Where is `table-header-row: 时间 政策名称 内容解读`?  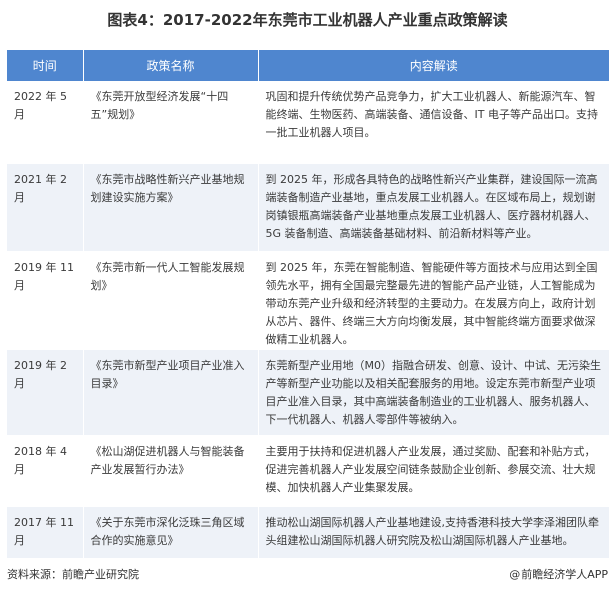 table-header-row: 时间 政策名称 内容解读 is located at coordinates (308, 65).